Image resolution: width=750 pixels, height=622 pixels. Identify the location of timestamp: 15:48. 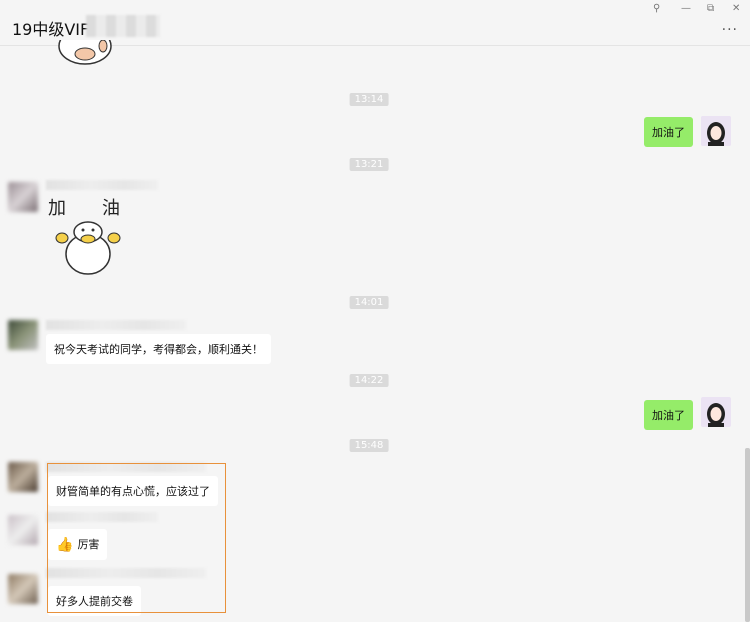
(369, 445).